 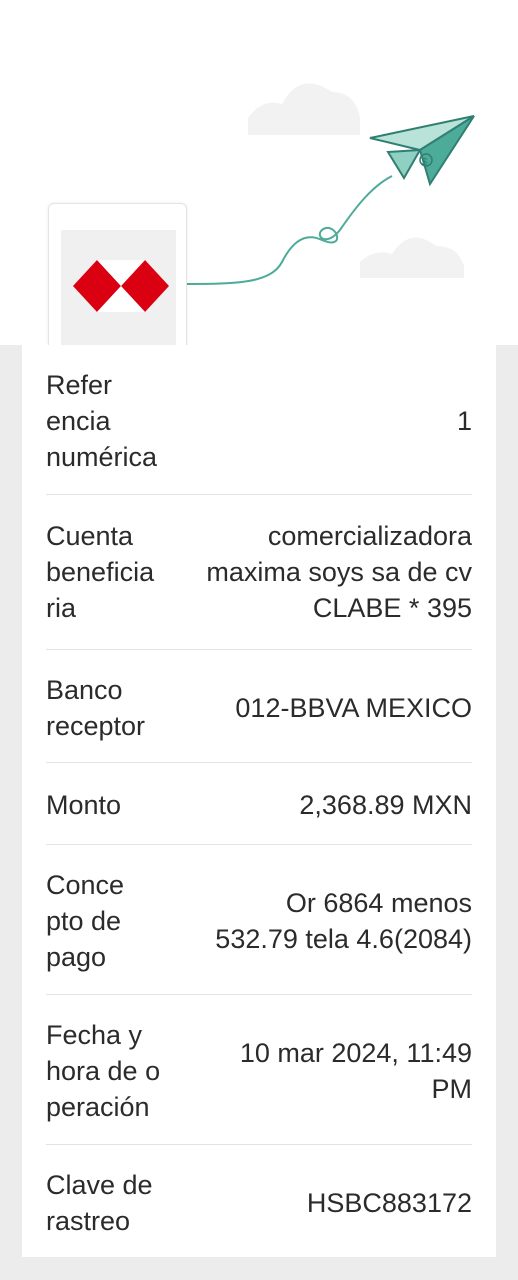 What do you see at coordinates (464, 421) in the screenshot?
I see `detail-value: 1` at bounding box center [464, 421].